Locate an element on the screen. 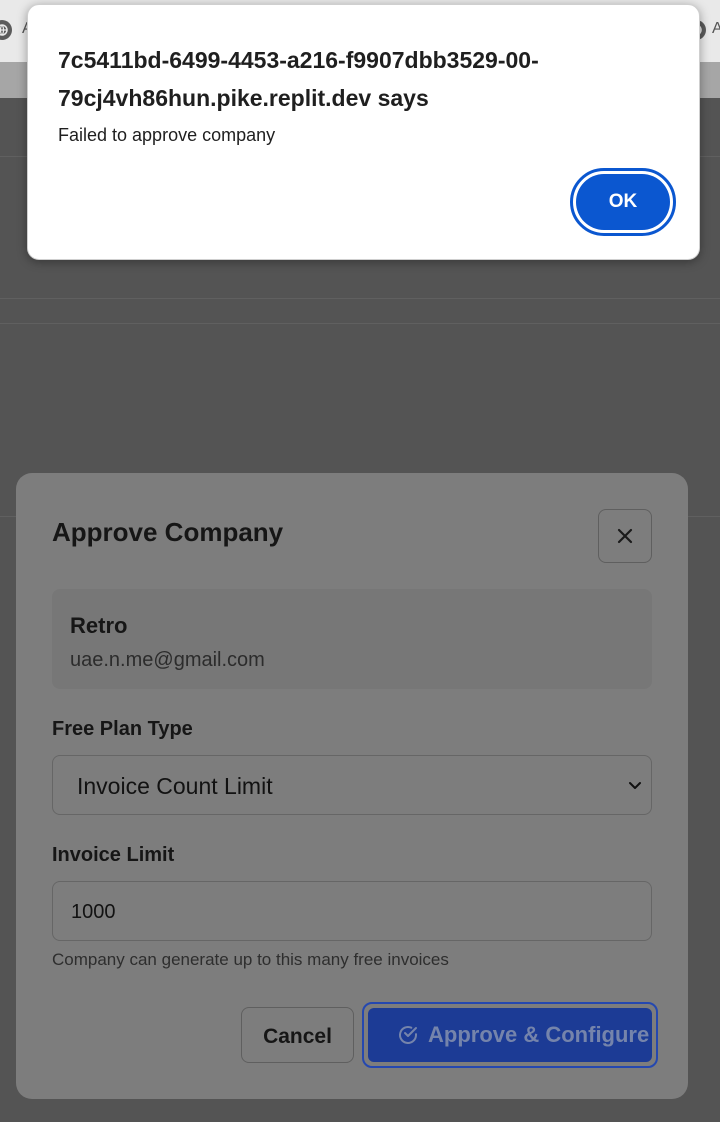  close-icon is located at coordinates (625, 536).